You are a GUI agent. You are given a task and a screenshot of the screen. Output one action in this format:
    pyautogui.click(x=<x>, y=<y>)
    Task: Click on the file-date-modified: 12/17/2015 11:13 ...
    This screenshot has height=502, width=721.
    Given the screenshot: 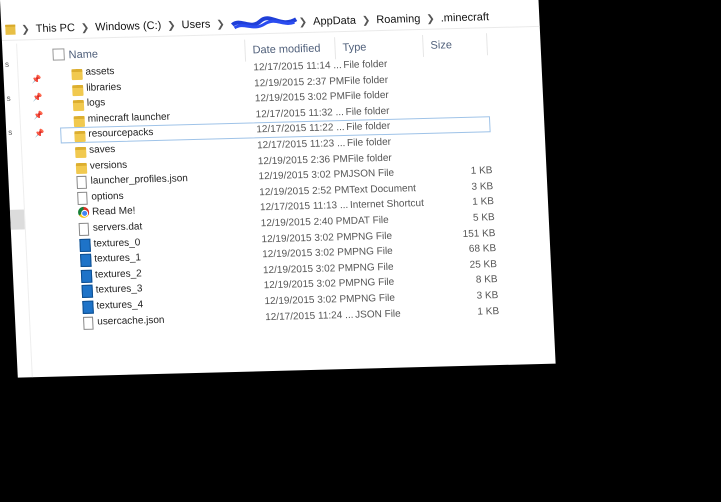 What is the action you would take?
    pyautogui.click(x=304, y=207)
    